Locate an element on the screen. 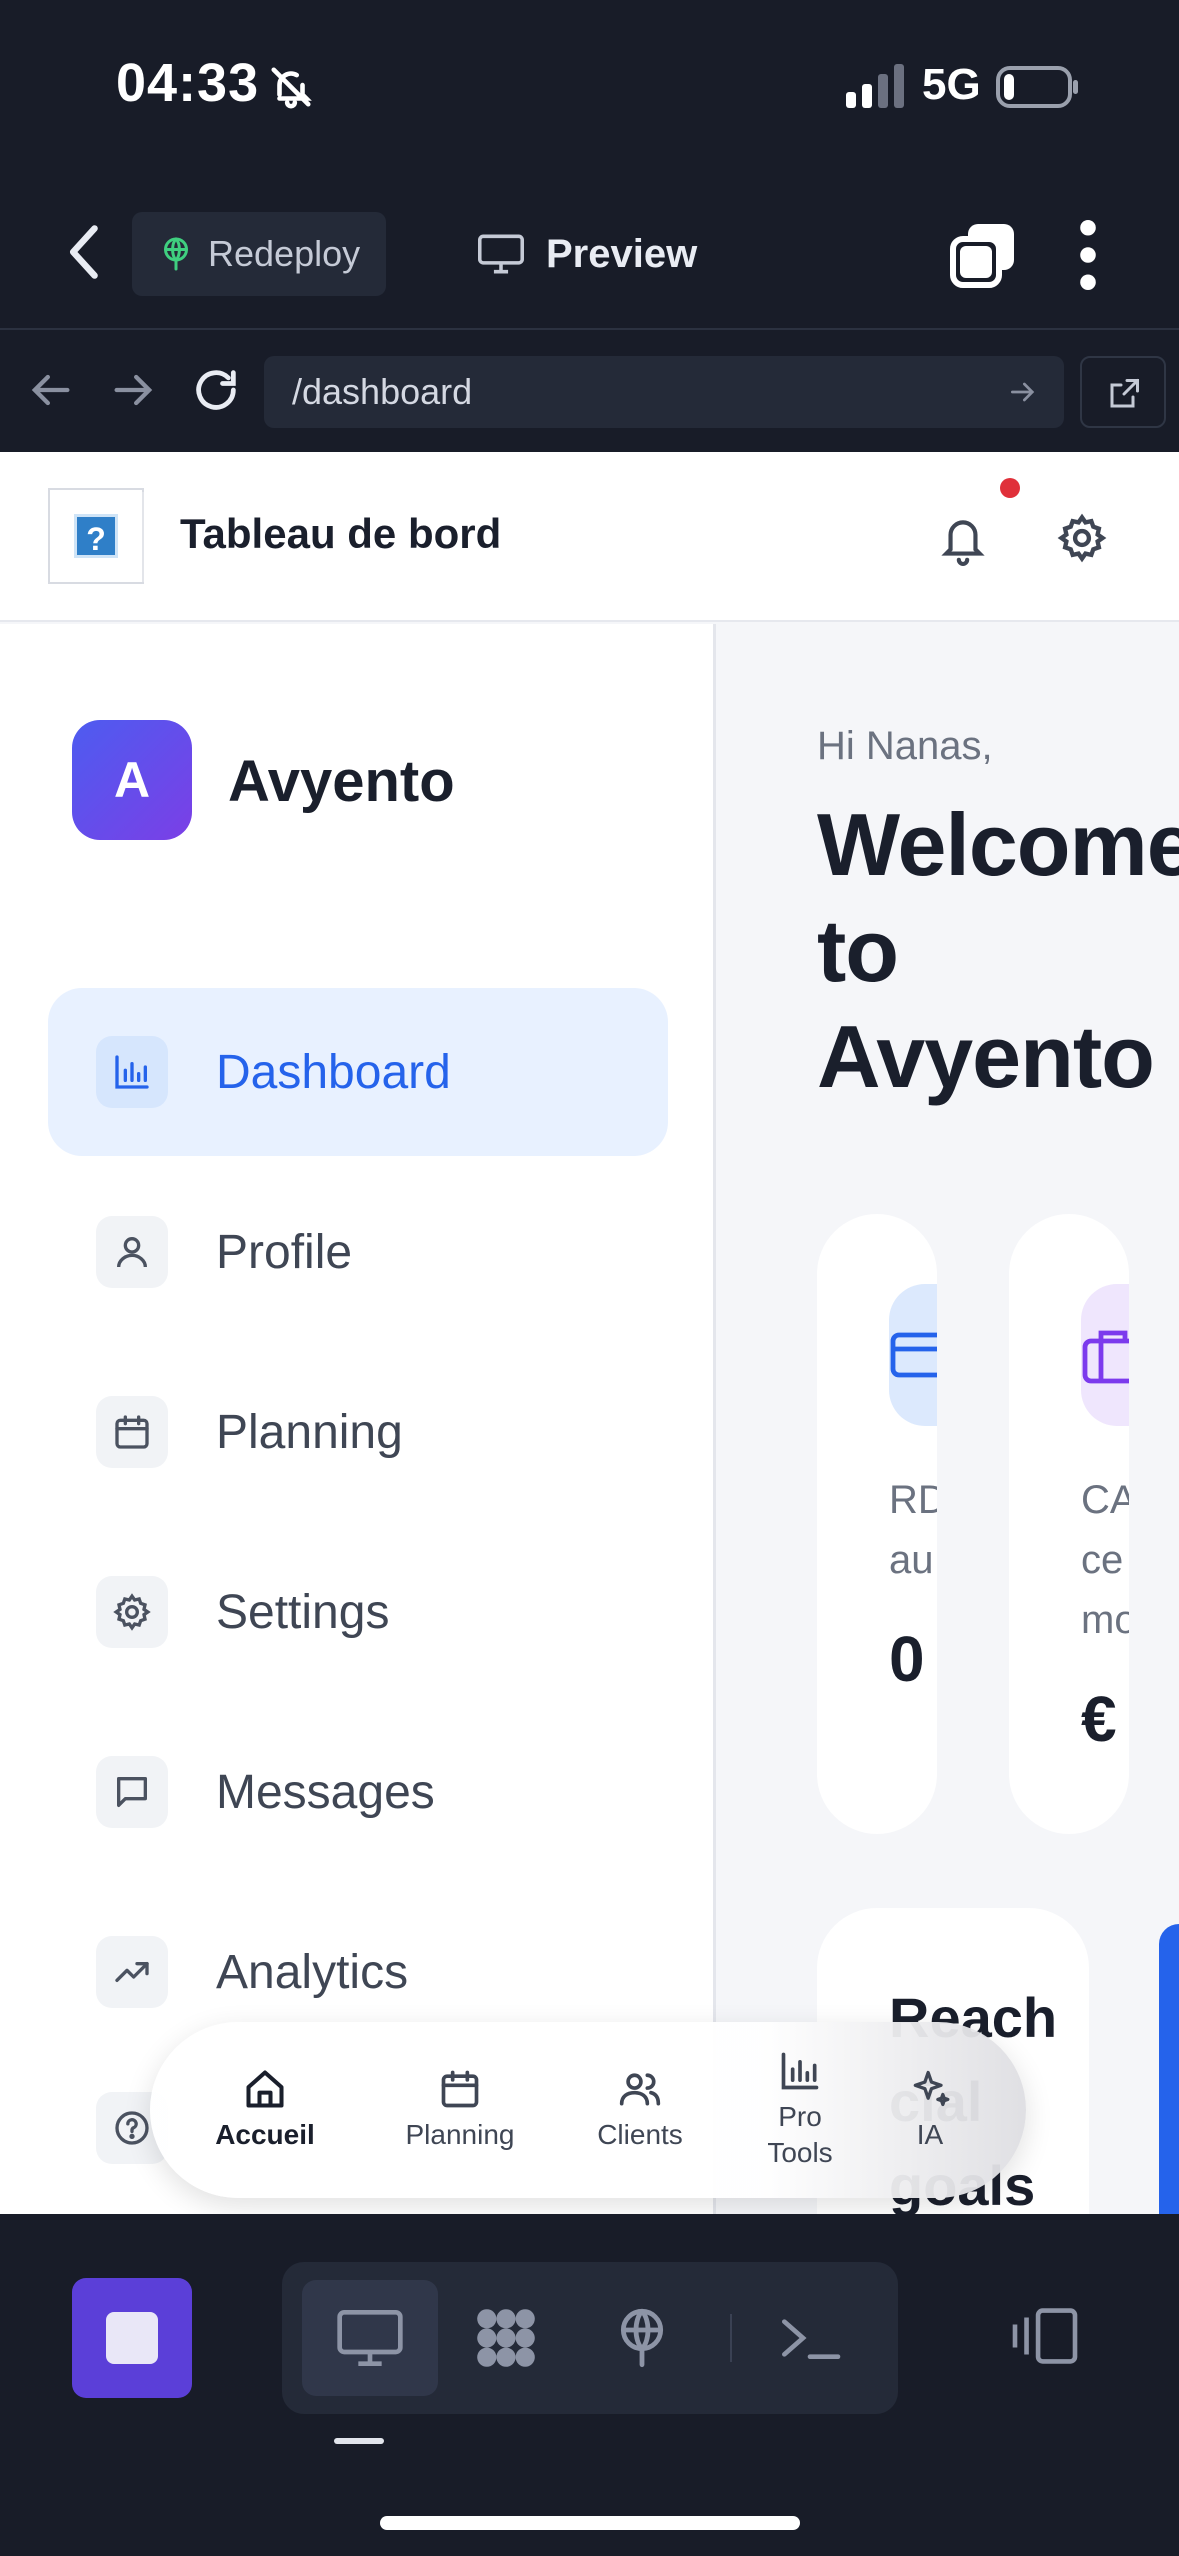 The height and width of the screenshot is (2556, 1179). trending-up-icon is located at coordinates (132, 1972).